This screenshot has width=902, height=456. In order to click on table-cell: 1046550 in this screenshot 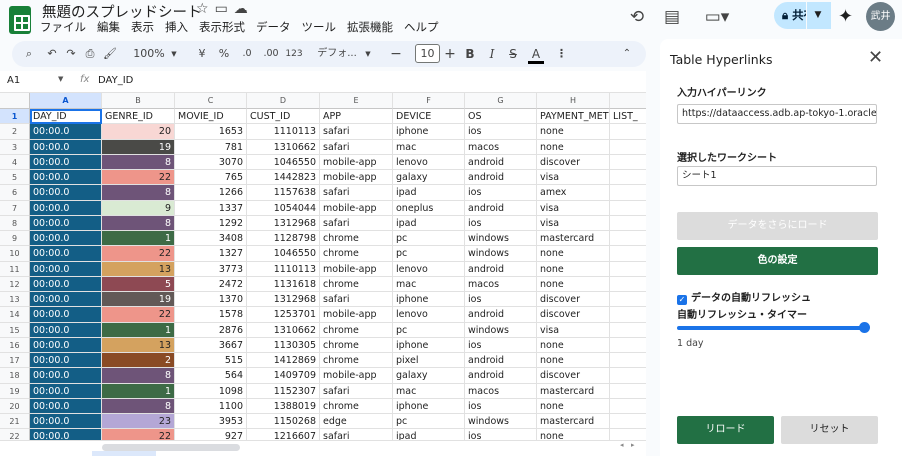, I will do `click(283, 162)`.